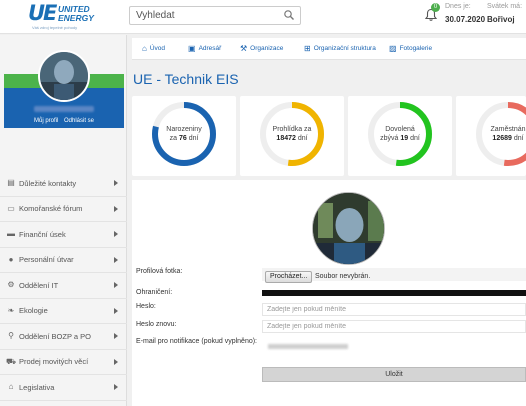 Image resolution: width=526 pixels, height=406 pixels. I want to click on profile-name-blurred, so click(64, 109).